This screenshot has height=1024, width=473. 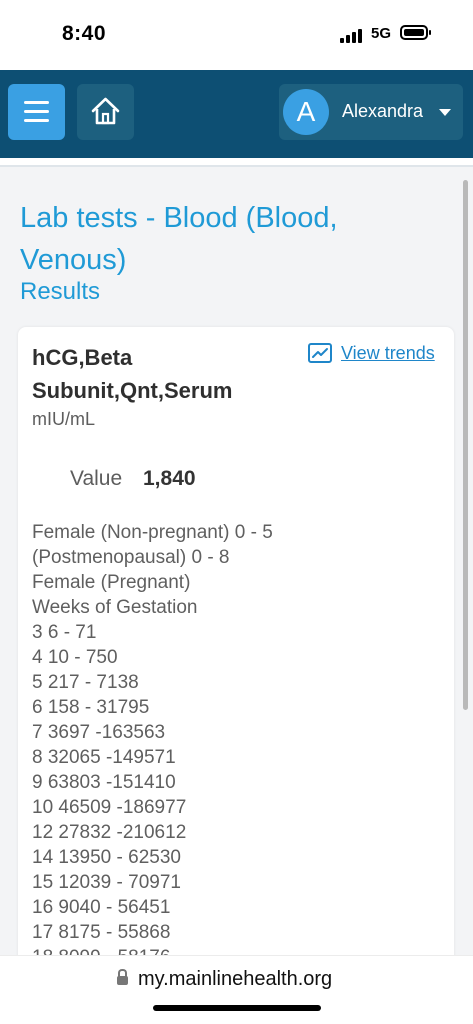 What do you see at coordinates (63, 419) in the screenshot?
I see `result-unit: mIU/mL` at bounding box center [63, 419].